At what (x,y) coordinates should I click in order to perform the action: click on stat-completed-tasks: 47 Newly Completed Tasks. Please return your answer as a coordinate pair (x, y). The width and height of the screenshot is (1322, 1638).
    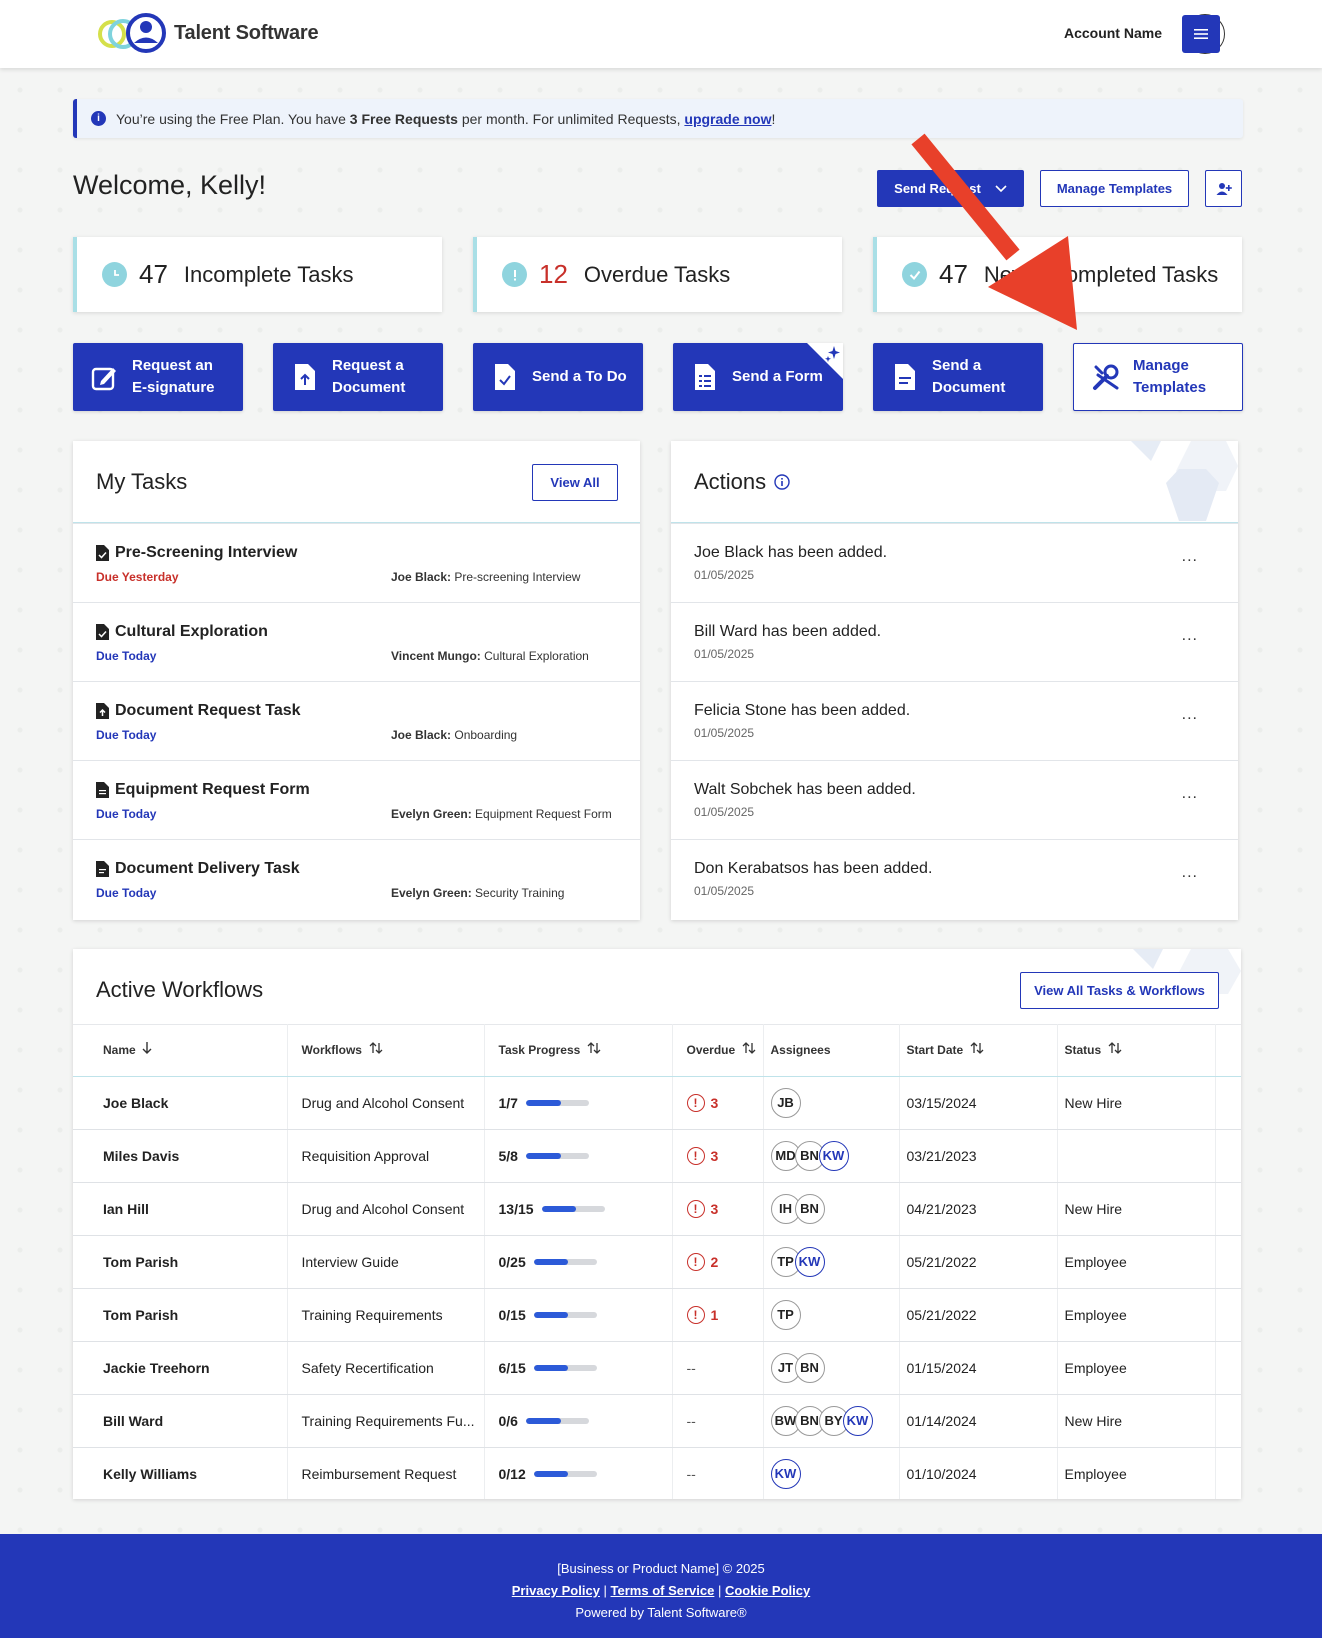
    Looking at the image, I should click on (1057, 274).